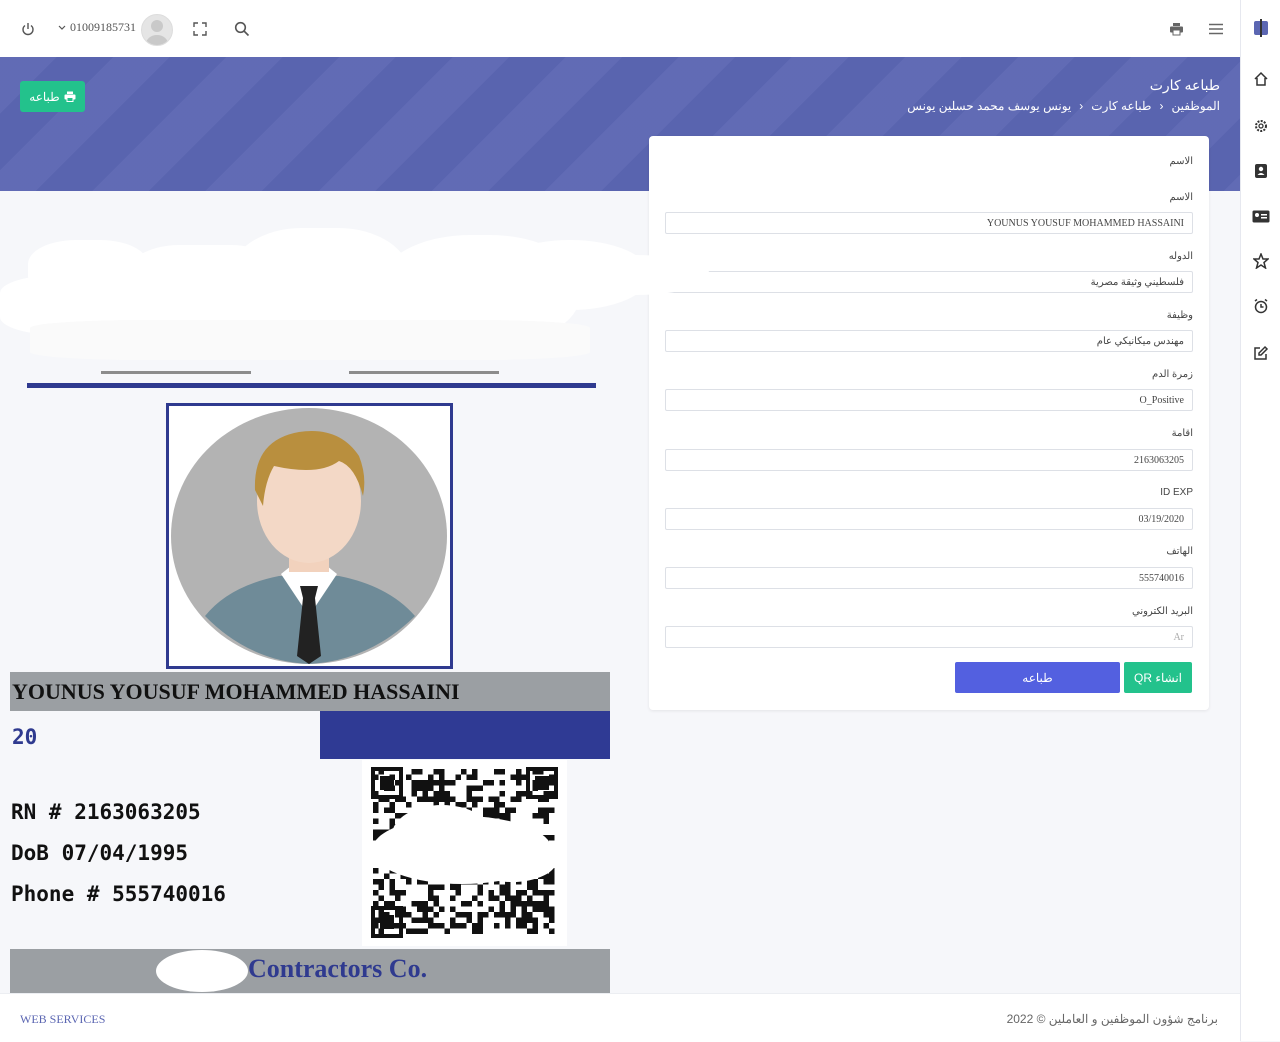 The width and height of the screenshot is (1280, 1042). I want to click on star-icon, so click(1261, 261).